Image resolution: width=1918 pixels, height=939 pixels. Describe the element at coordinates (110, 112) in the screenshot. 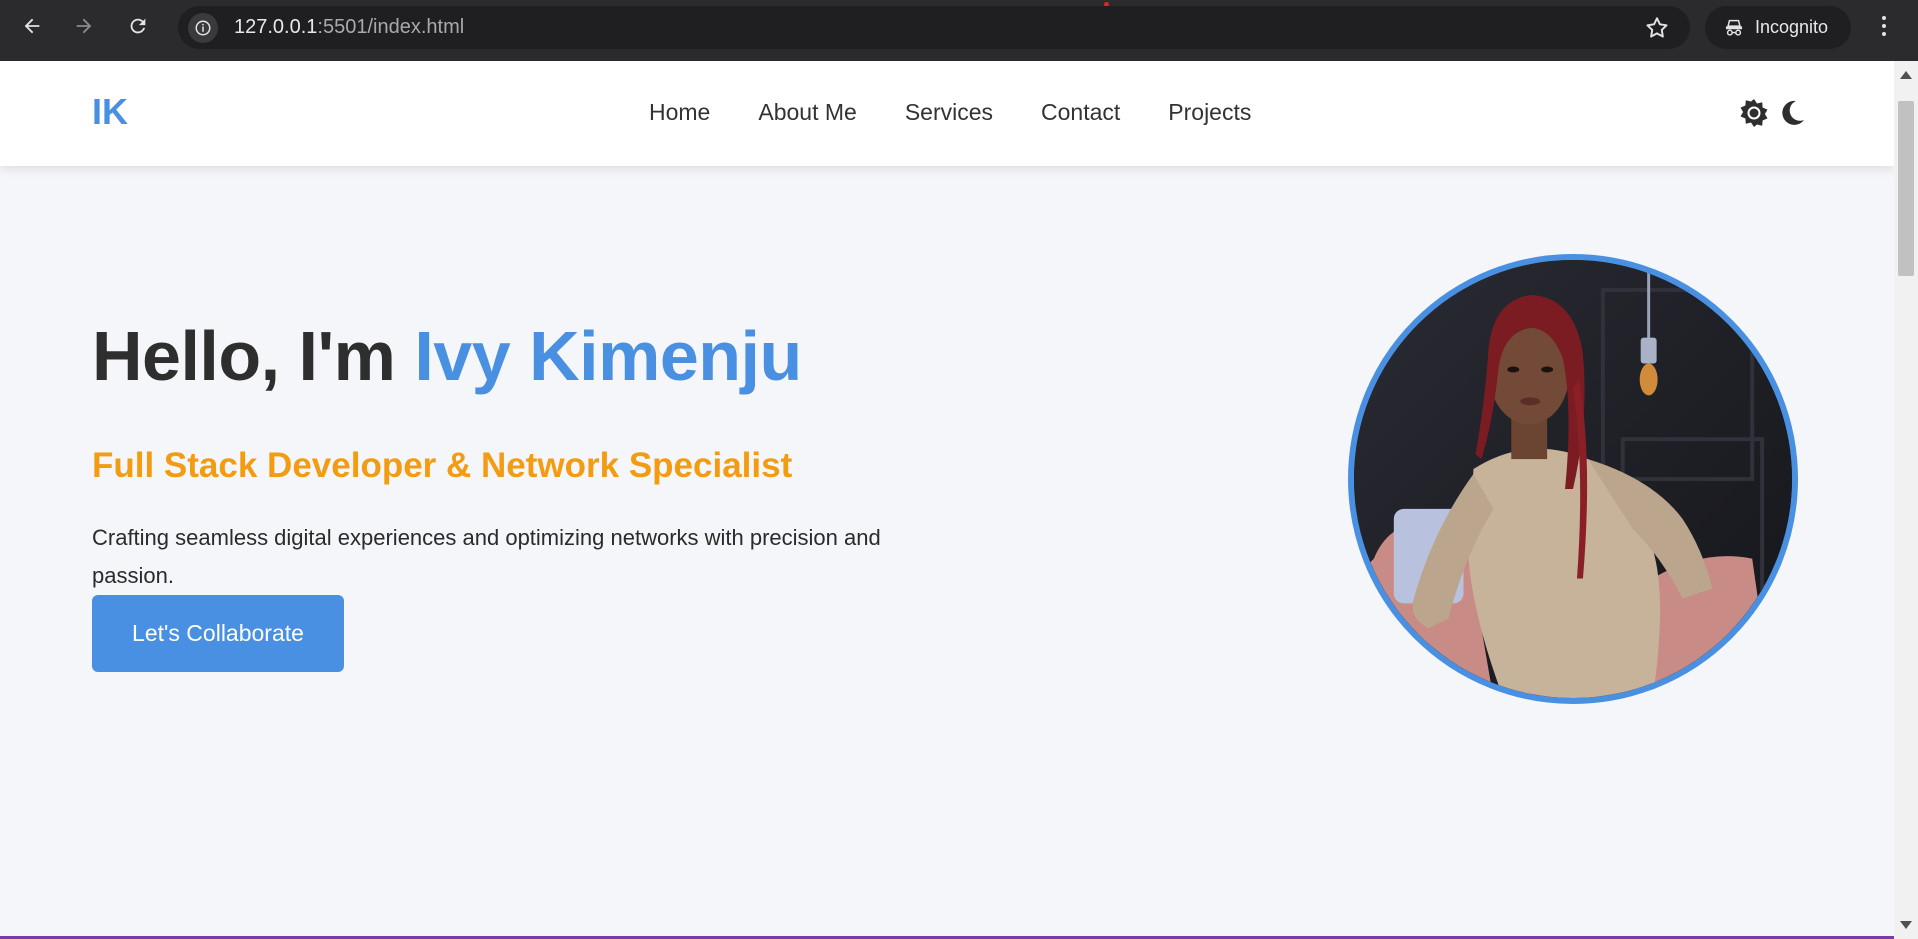

I see `site-logo: IK` at that location.